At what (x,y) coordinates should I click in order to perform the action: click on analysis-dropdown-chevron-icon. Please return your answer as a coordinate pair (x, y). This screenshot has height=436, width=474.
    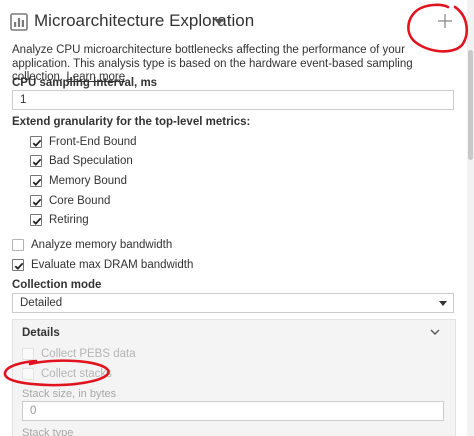
    Looking at the image, I should click on (219, 22).